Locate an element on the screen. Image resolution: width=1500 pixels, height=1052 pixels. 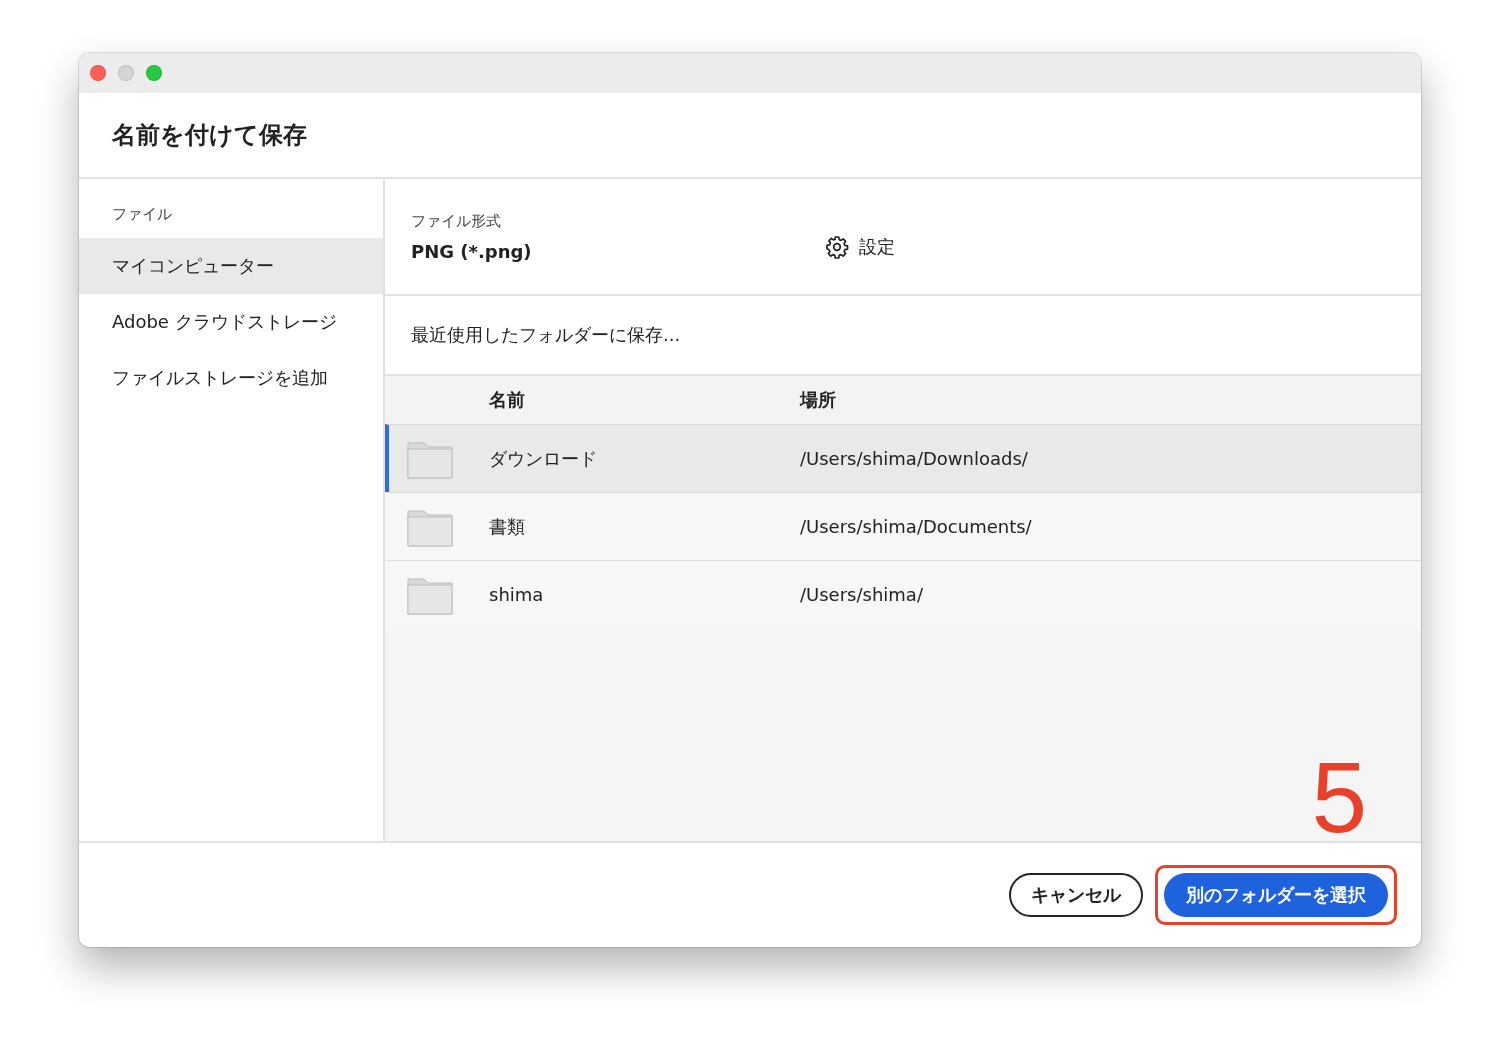
sidebar-item: ファイルストレージを追加 is located at coordinates (231, 378).